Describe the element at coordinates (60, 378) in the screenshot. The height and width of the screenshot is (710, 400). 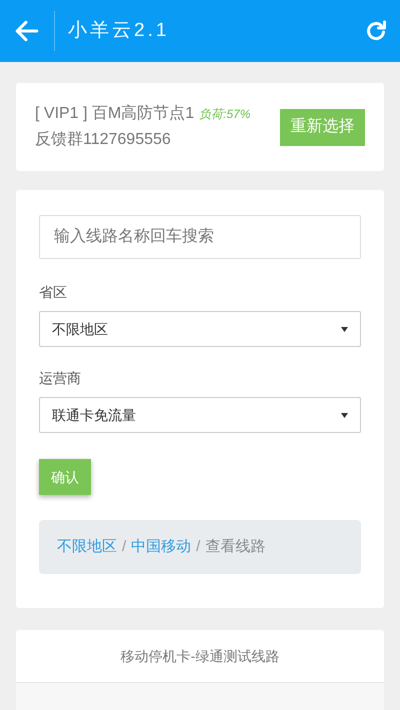
I see `field-label: 运营商` at that location.